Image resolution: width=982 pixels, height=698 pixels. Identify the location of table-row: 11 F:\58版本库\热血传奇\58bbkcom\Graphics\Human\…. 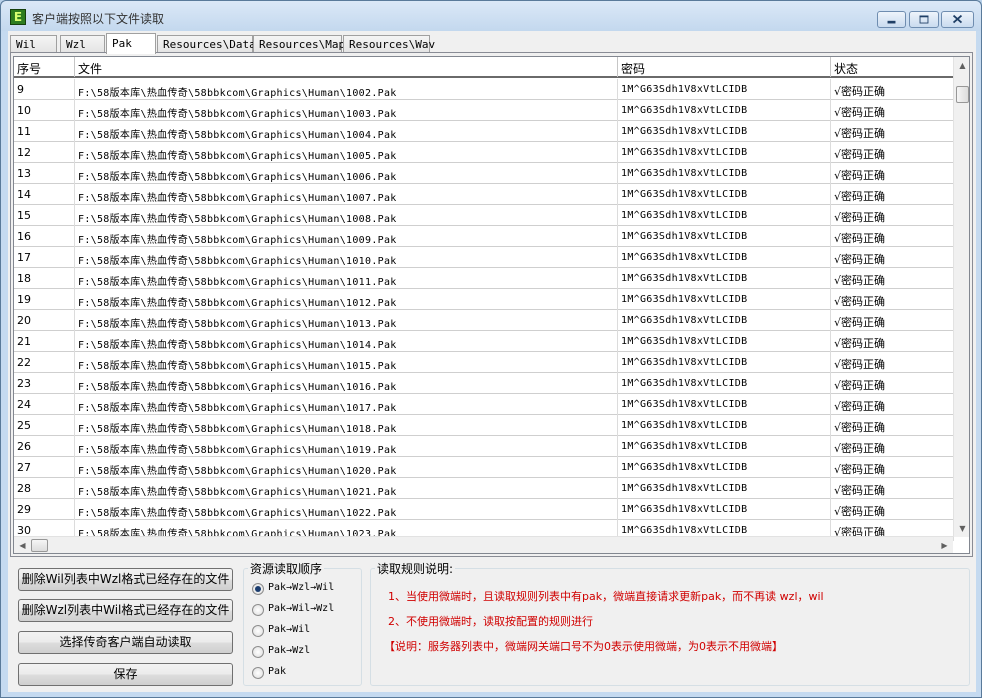
(484, 131).